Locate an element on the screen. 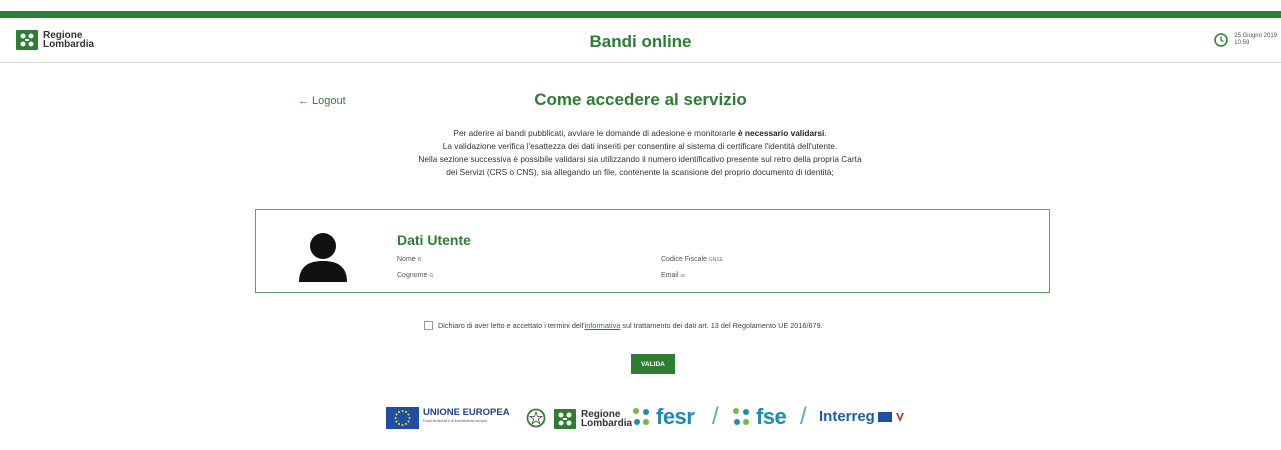 This screenshot has height=450, width=1281. italian-republic-emblem-icon is located at coordinates (536, 418).